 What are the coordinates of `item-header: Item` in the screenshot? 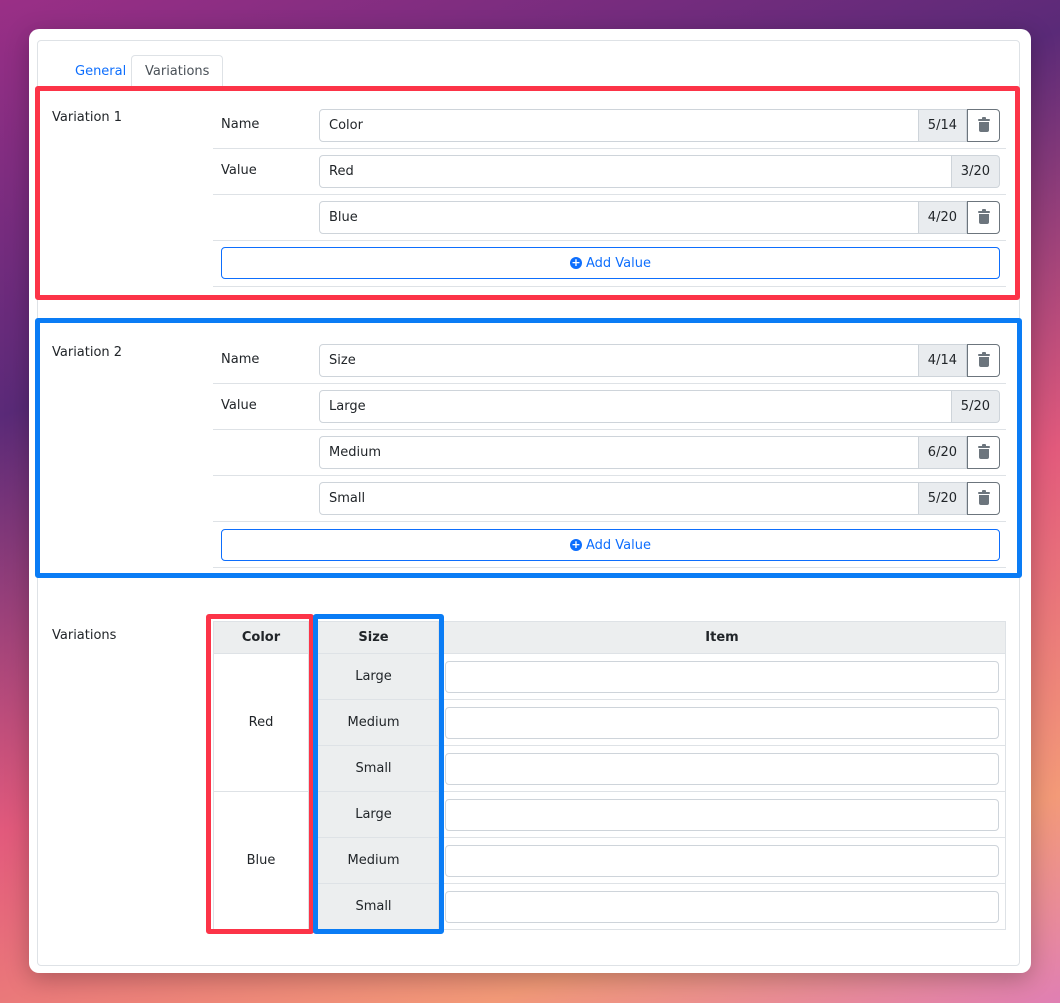 It's located at (722, 637).